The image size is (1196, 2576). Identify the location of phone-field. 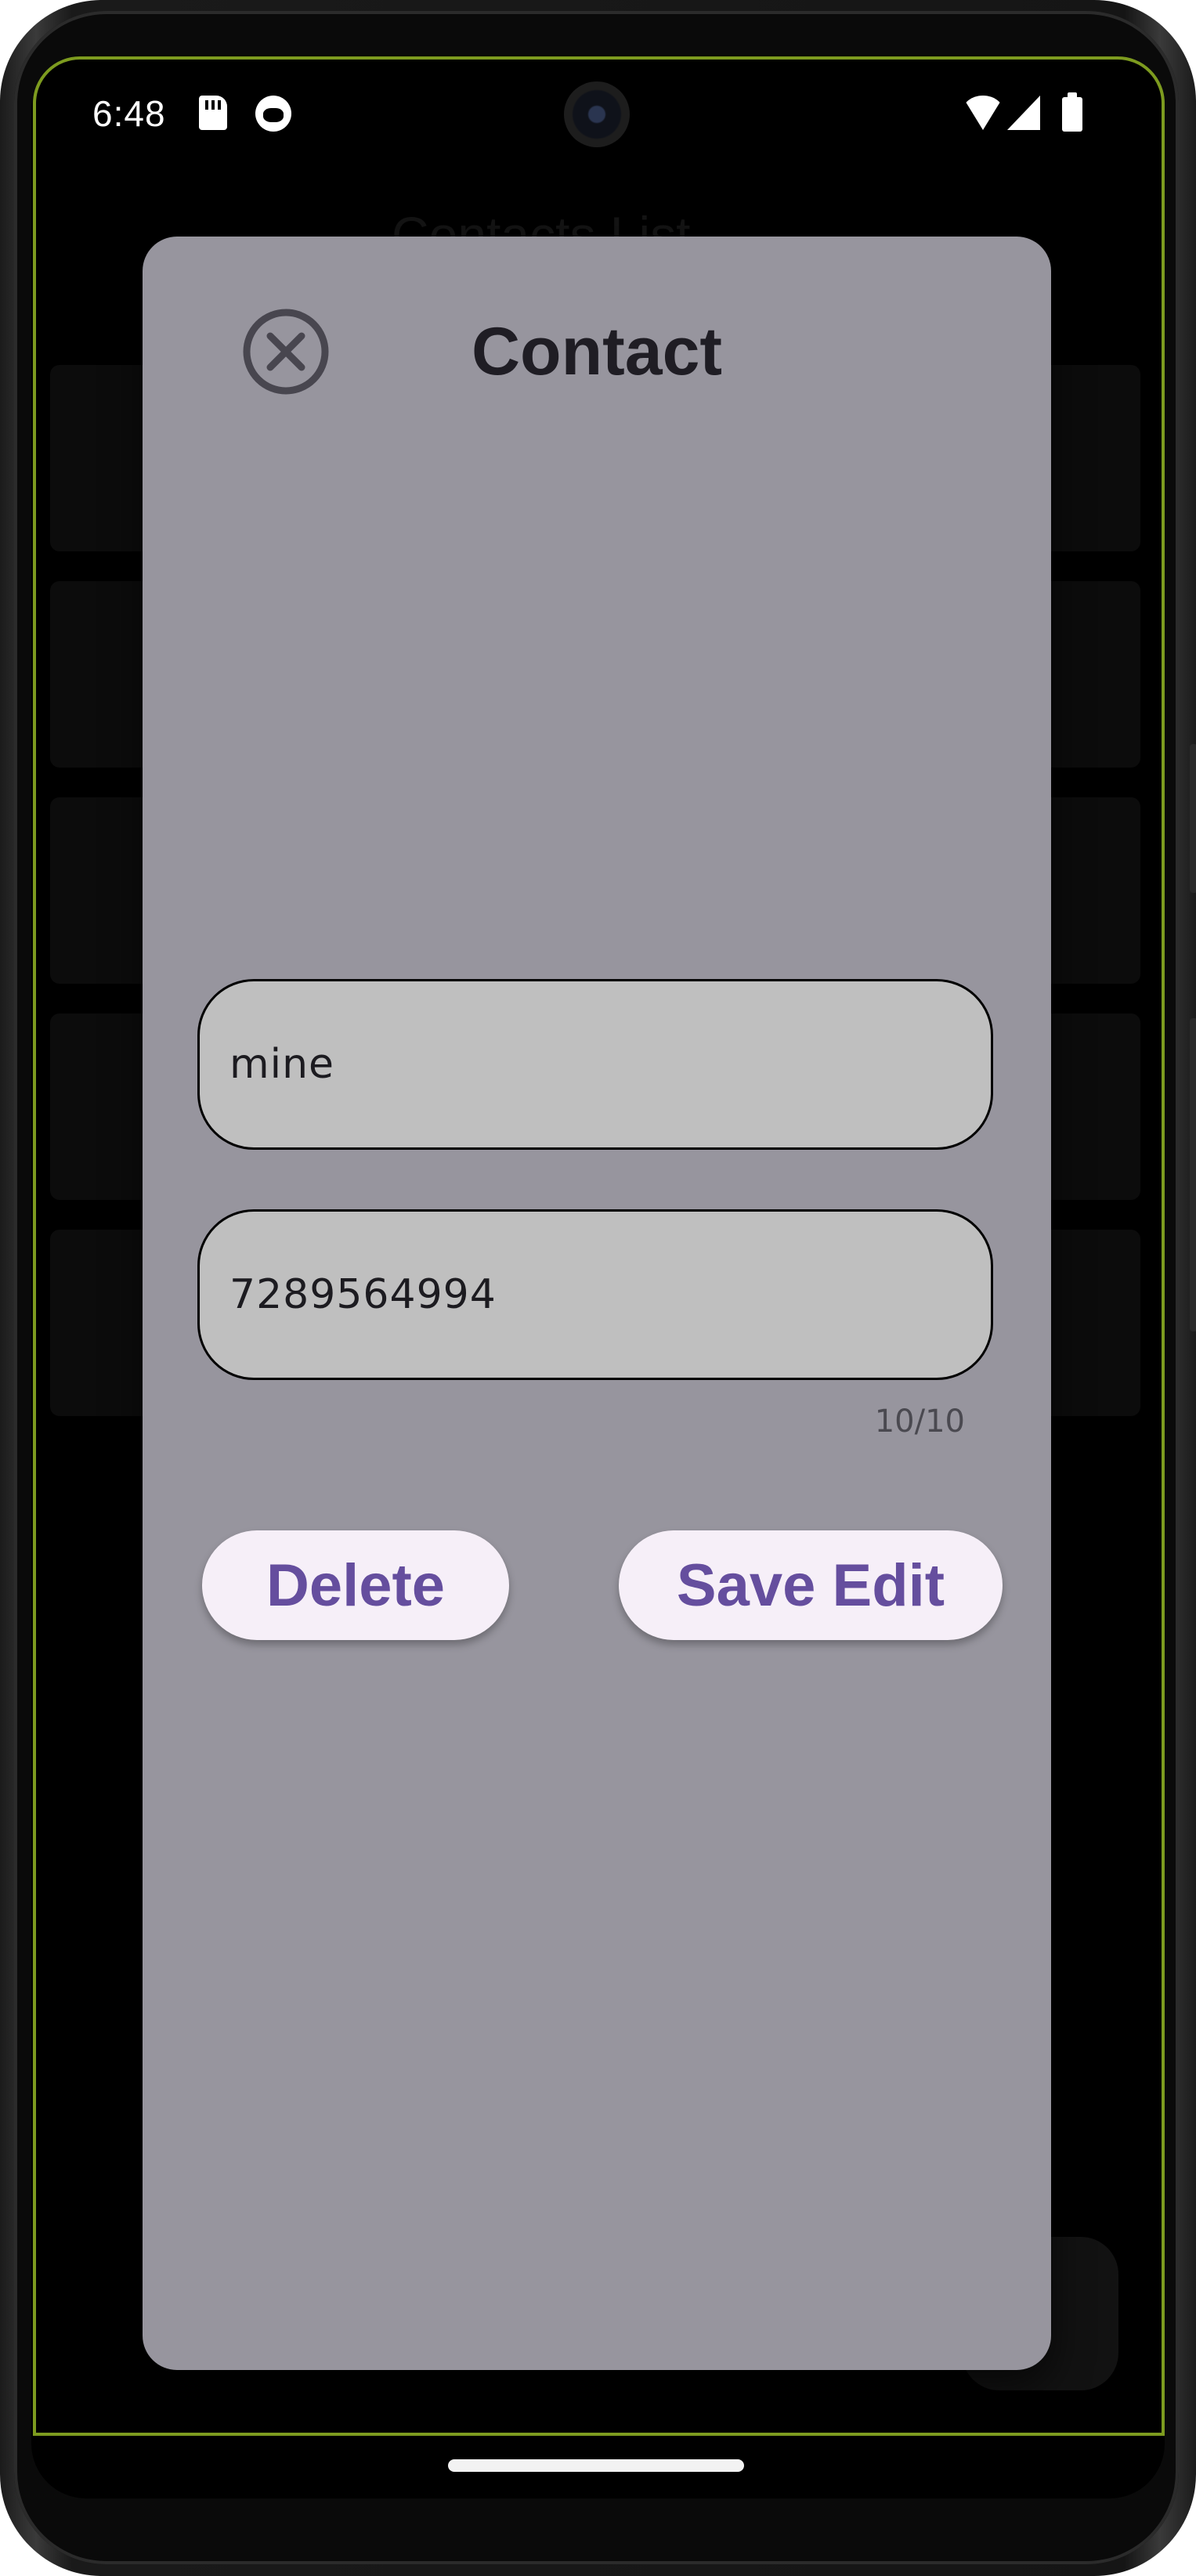
(595, 1294).